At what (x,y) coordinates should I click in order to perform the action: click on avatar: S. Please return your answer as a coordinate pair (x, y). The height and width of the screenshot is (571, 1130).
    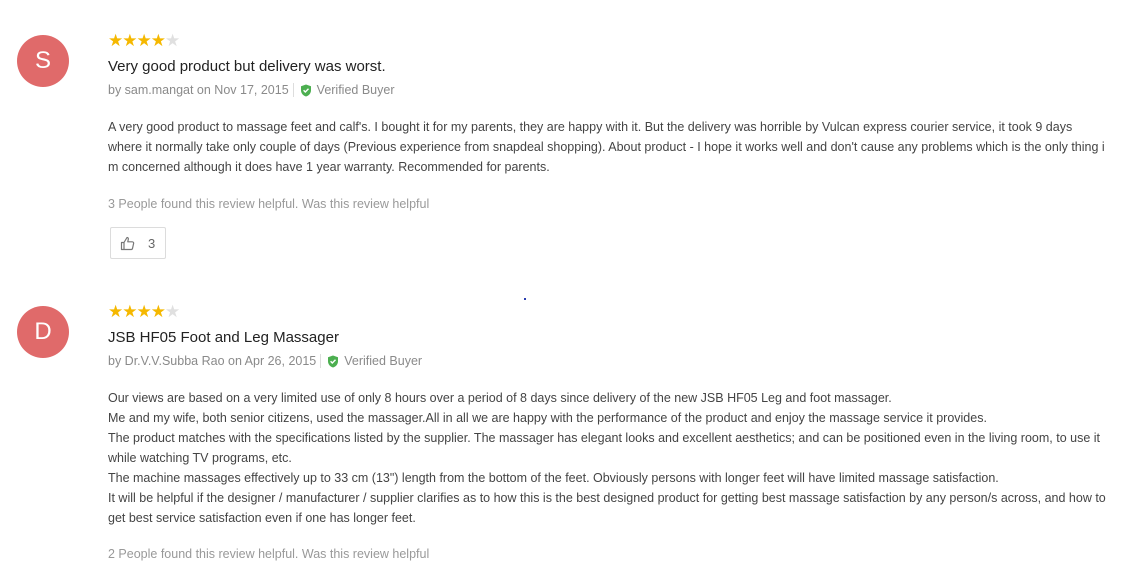
    Looking at the image, I should click on (43, 61).